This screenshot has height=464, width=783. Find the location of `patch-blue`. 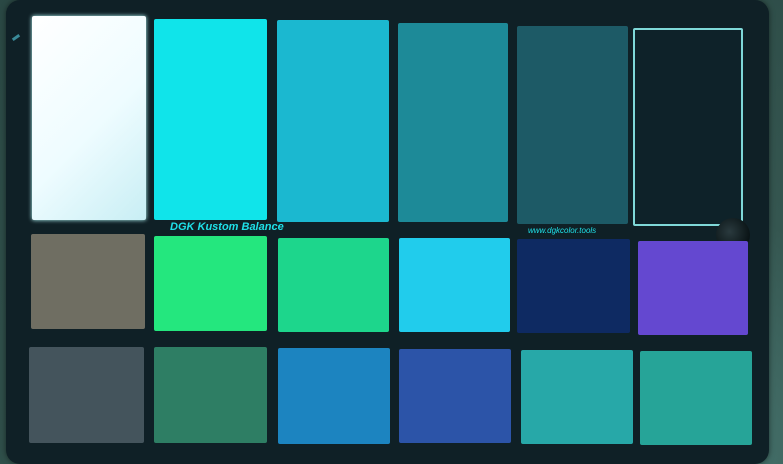

patch-blue is located at coordinates (334, 396).